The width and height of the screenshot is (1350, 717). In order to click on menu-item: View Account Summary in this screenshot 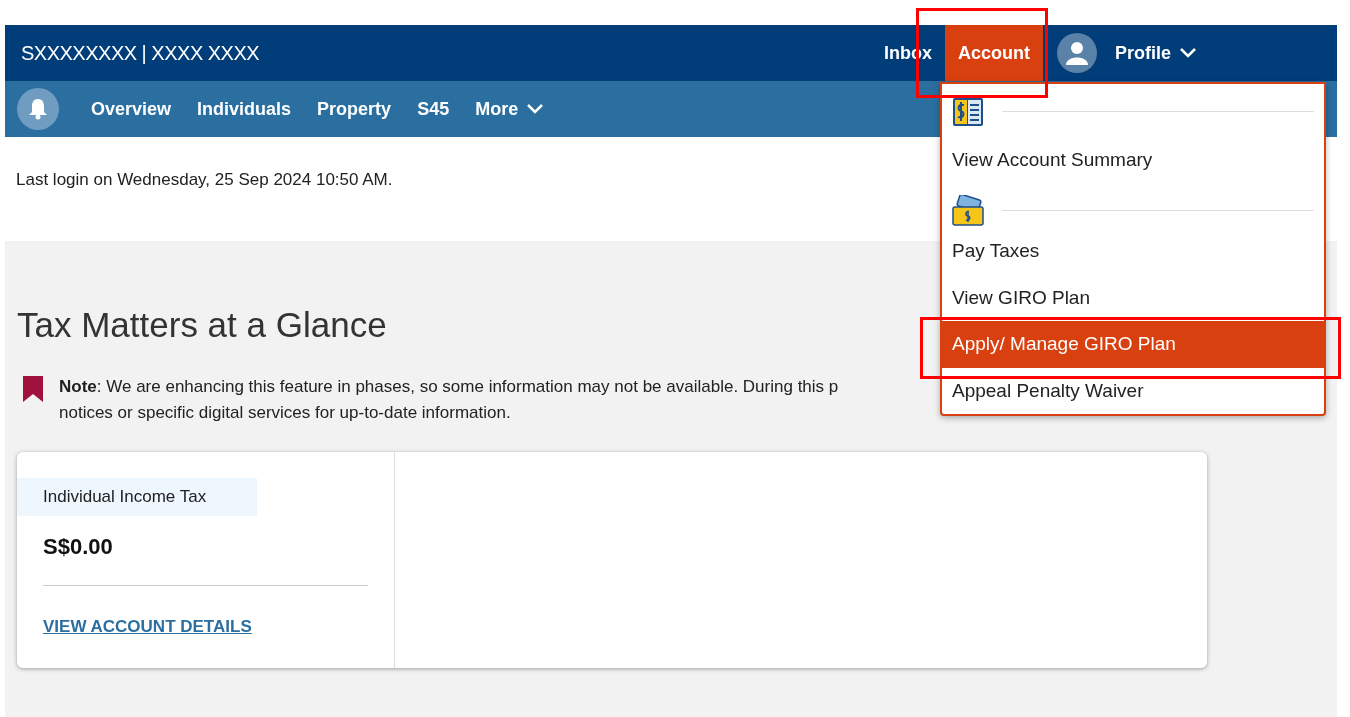, I will do `click(1133, 160)`.